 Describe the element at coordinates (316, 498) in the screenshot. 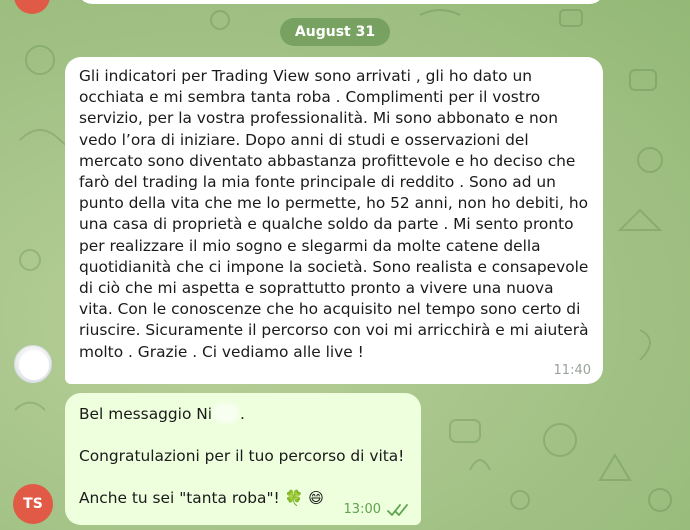

I see `smiling-face-icon: 😄` at that location.